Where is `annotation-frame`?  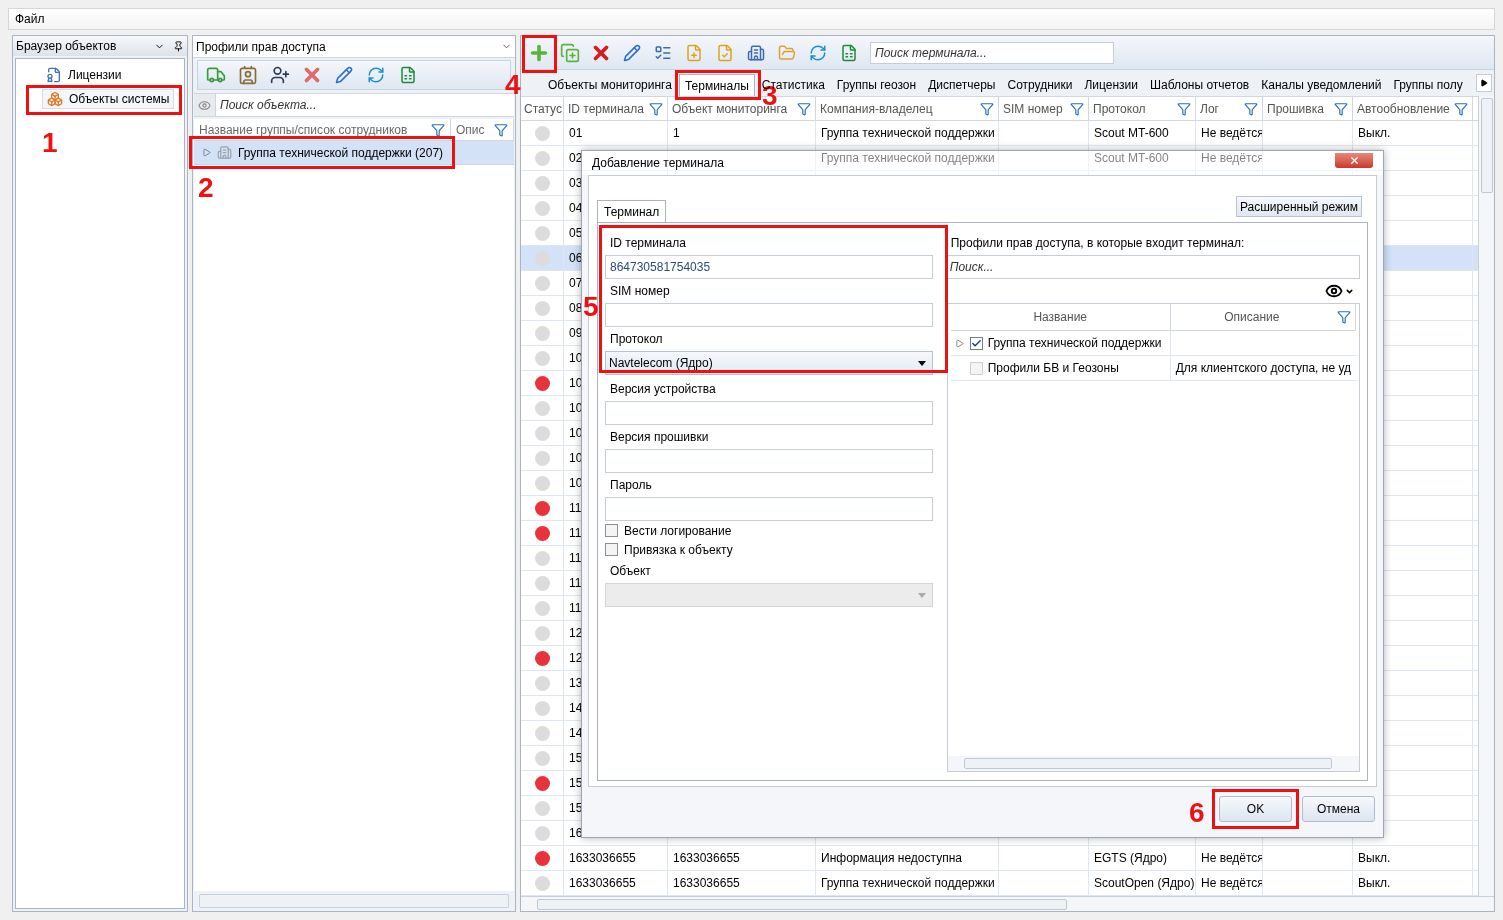
annotation-frame is located at coordinates (539, 53).